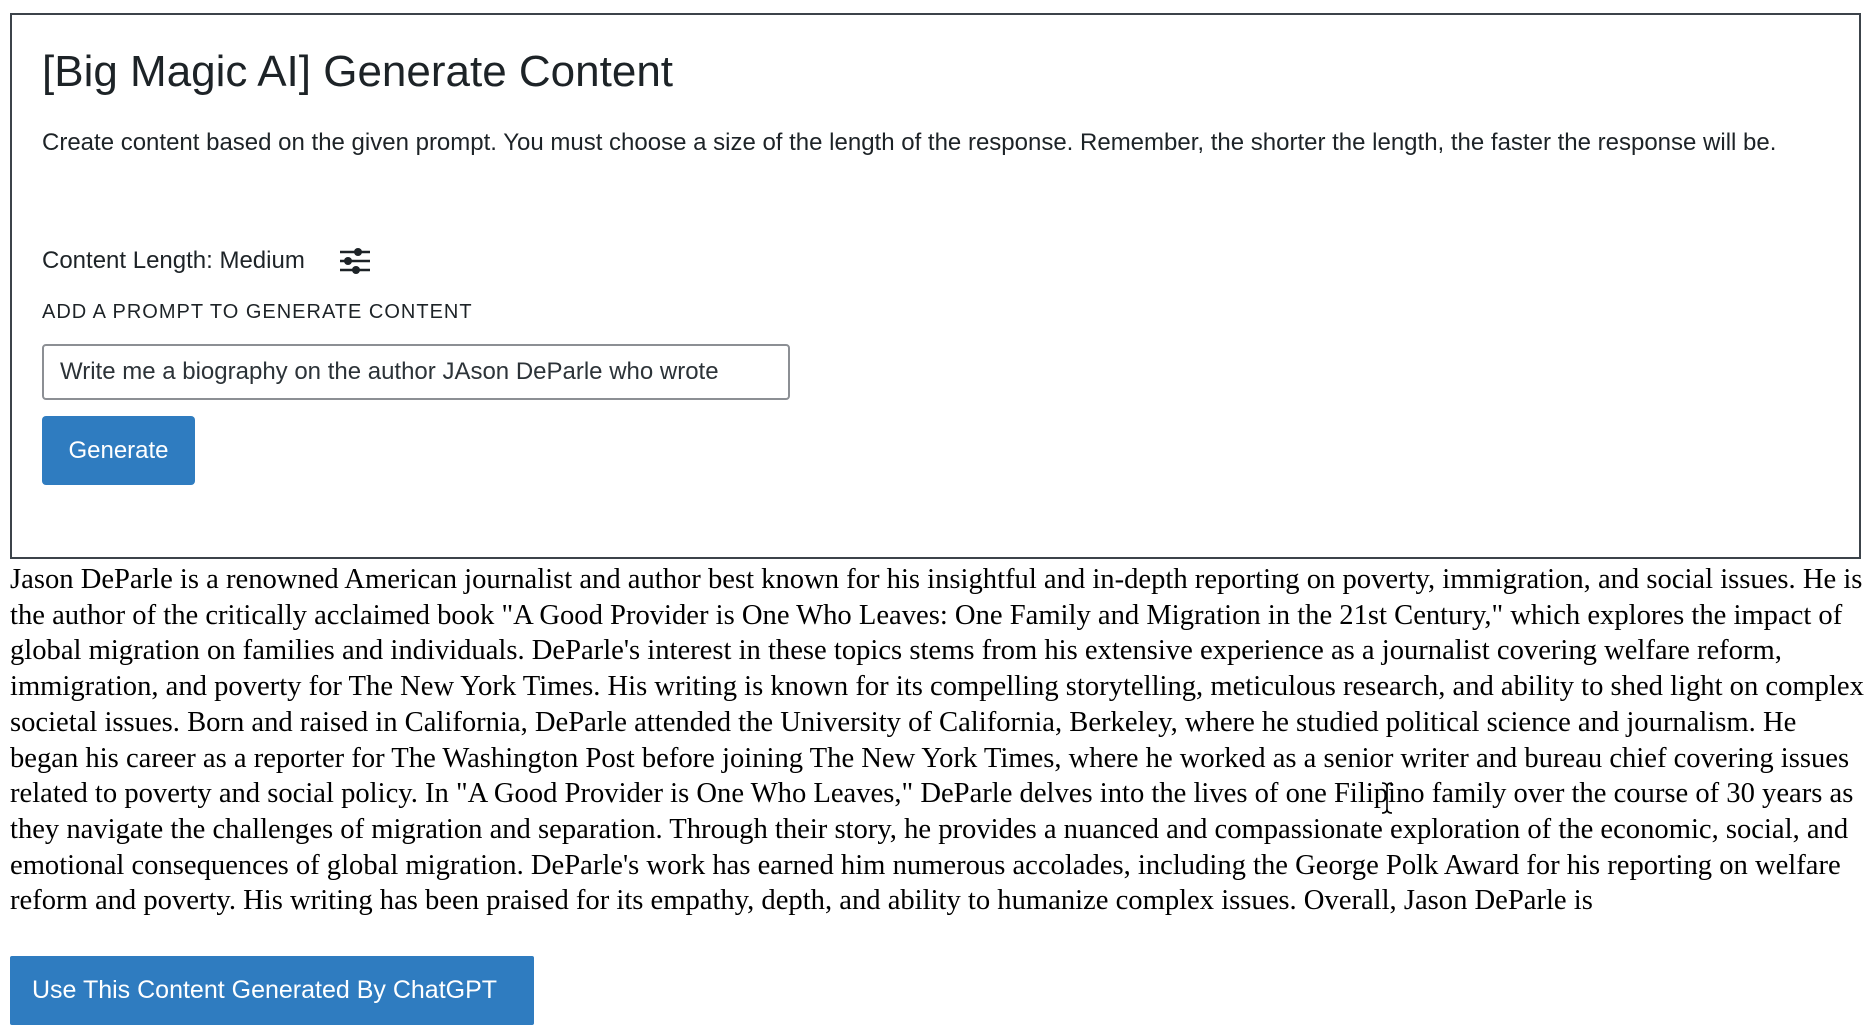 The image size is (1870, 1030). What do you see at coordinates (416, 372) in the screenshot?
I see `prompt-input` at bounding box center [416, 372].